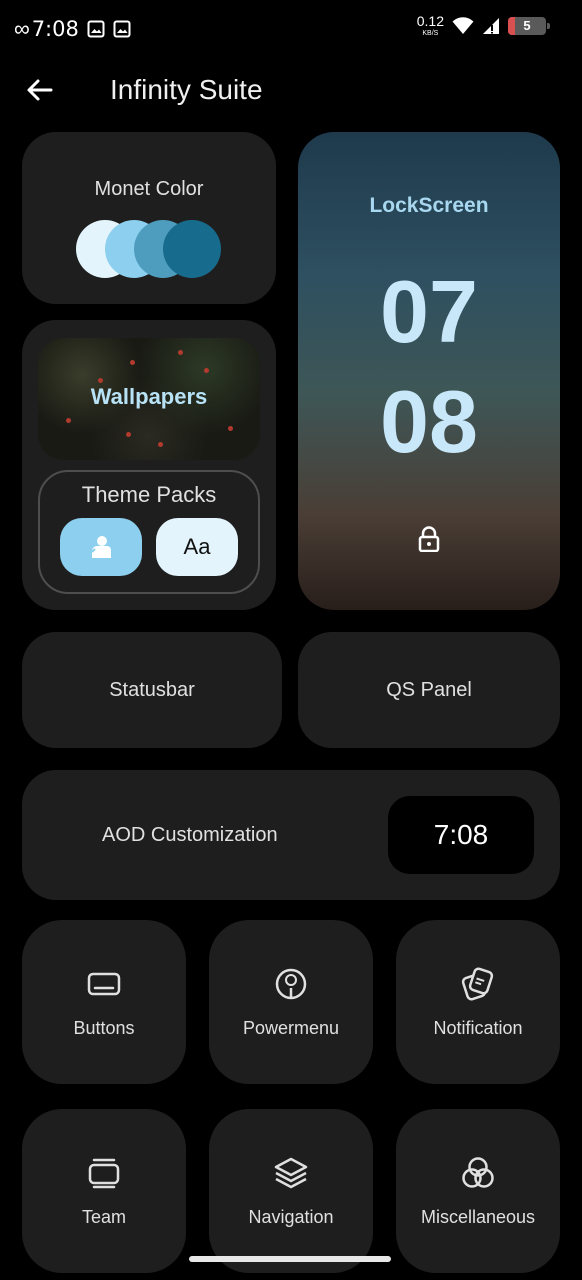 The image size is (582, 1280). I want to click on font-pack-button: Aa, so click(197, 547).